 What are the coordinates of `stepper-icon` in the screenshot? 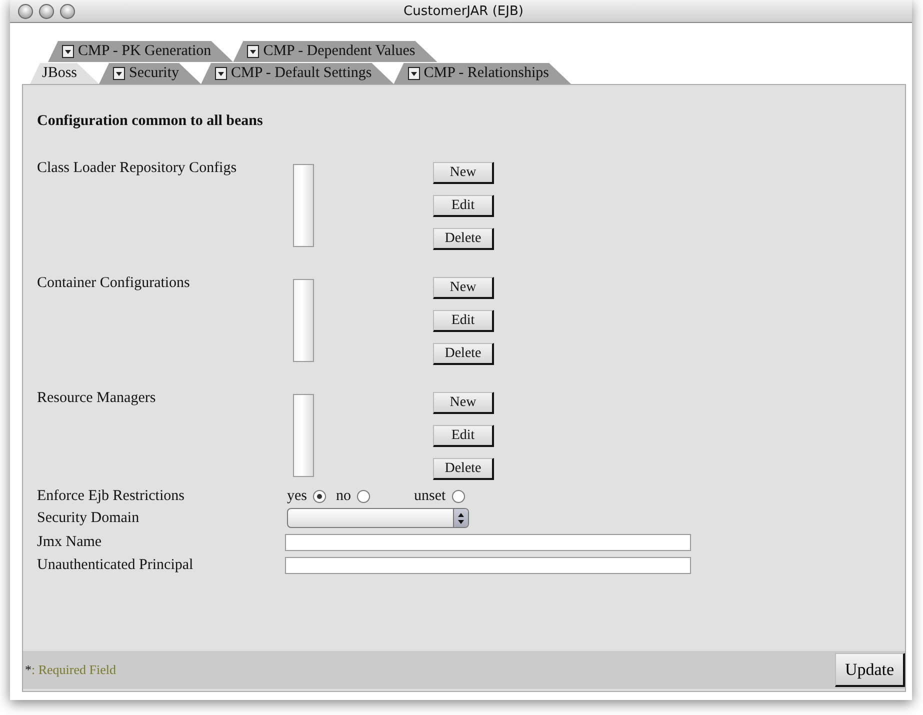 It's located at (461, 518).